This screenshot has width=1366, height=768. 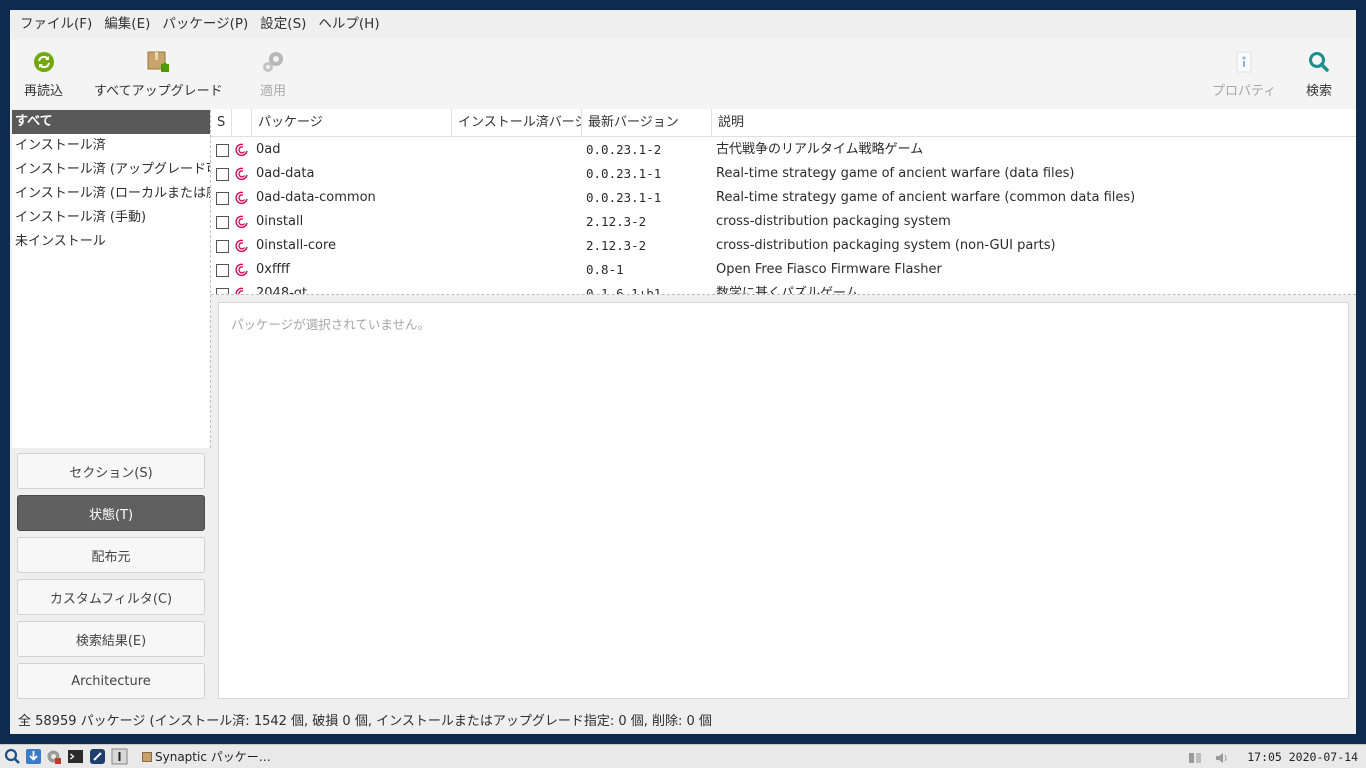 I want to click on latest-version: 0.1.6-1+b1, so click(x=624, y=290).